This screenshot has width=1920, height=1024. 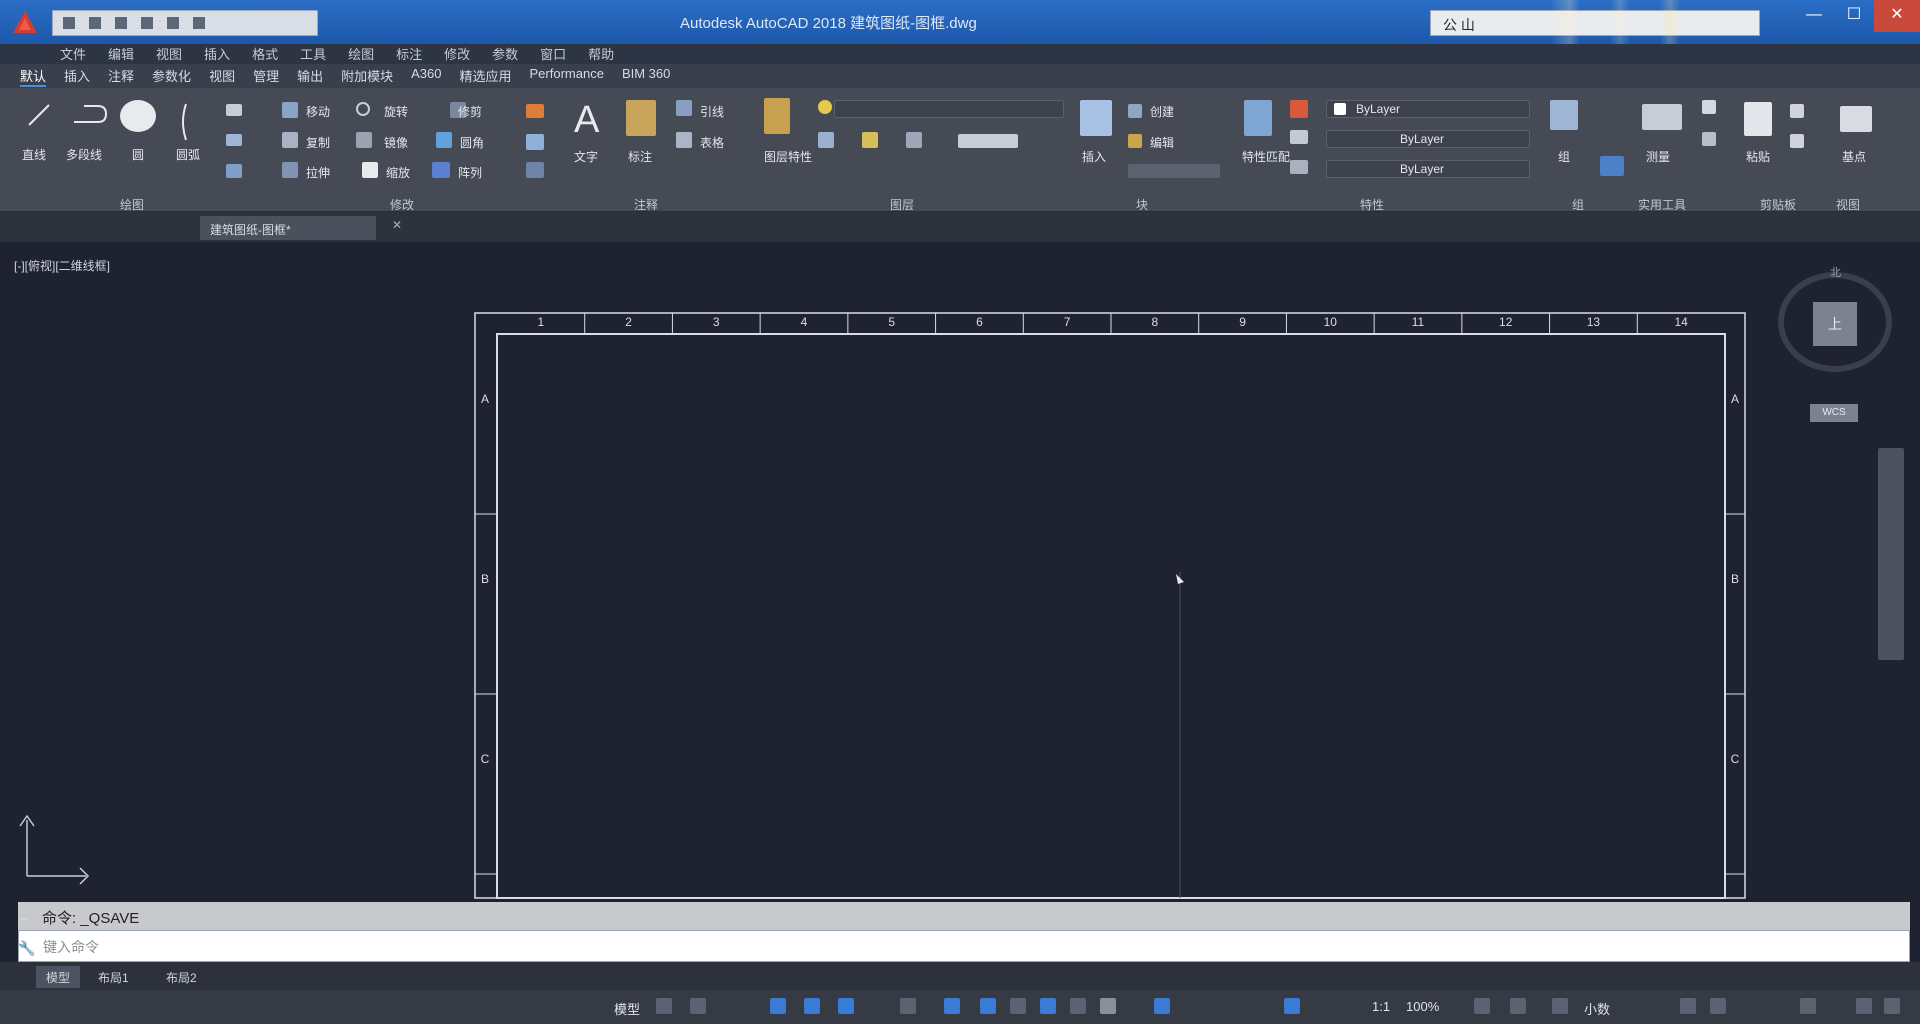 I want to click on annotation-monitor-icon, so click(x=1078, y=1006).